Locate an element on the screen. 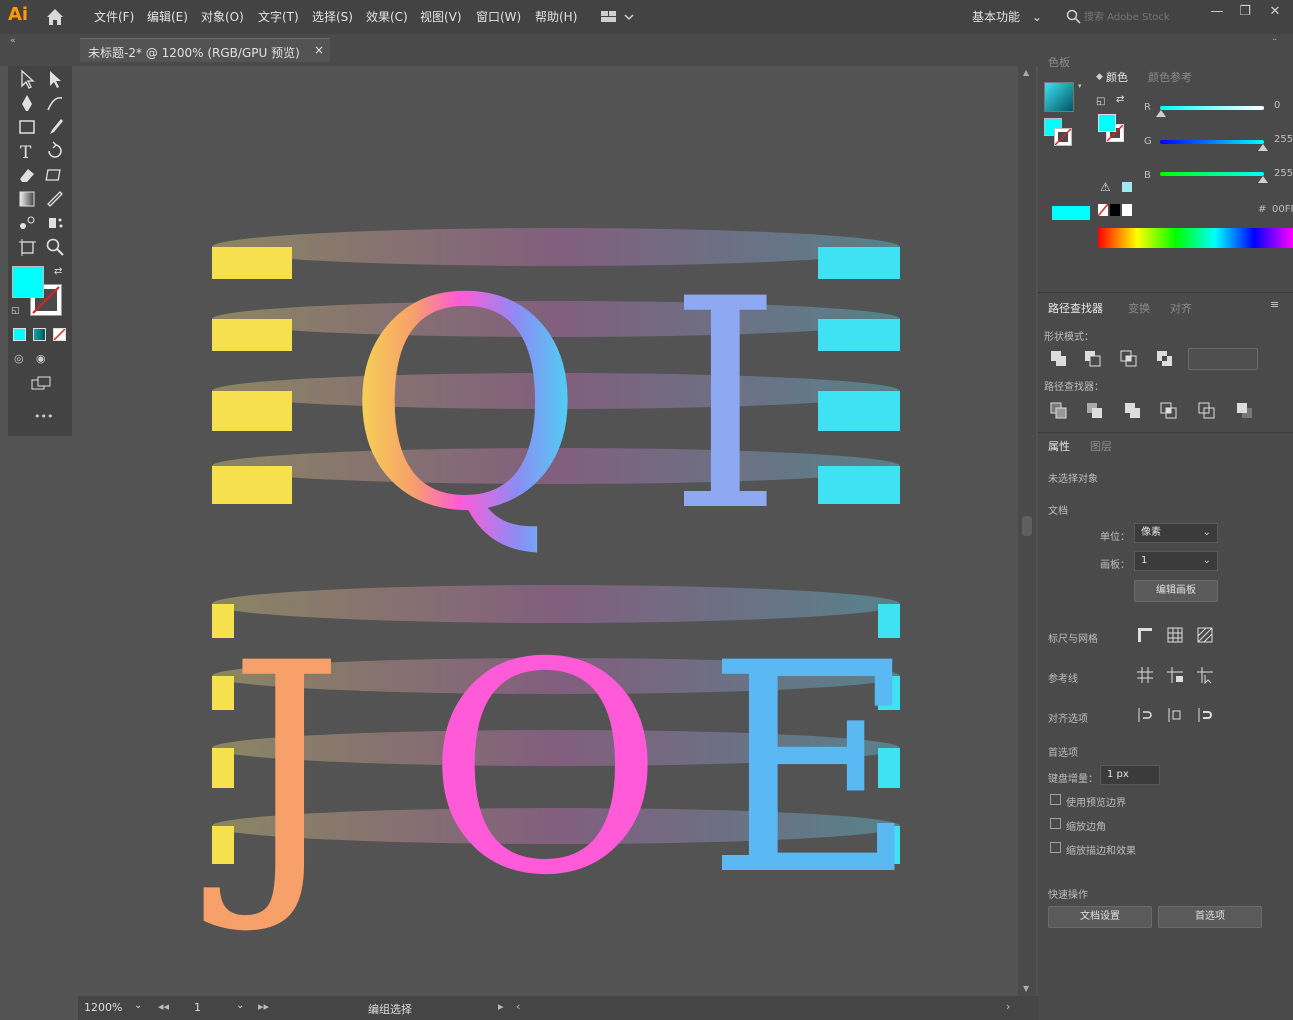  scale-corners-checkbox is located at coordinates (1055, 823).